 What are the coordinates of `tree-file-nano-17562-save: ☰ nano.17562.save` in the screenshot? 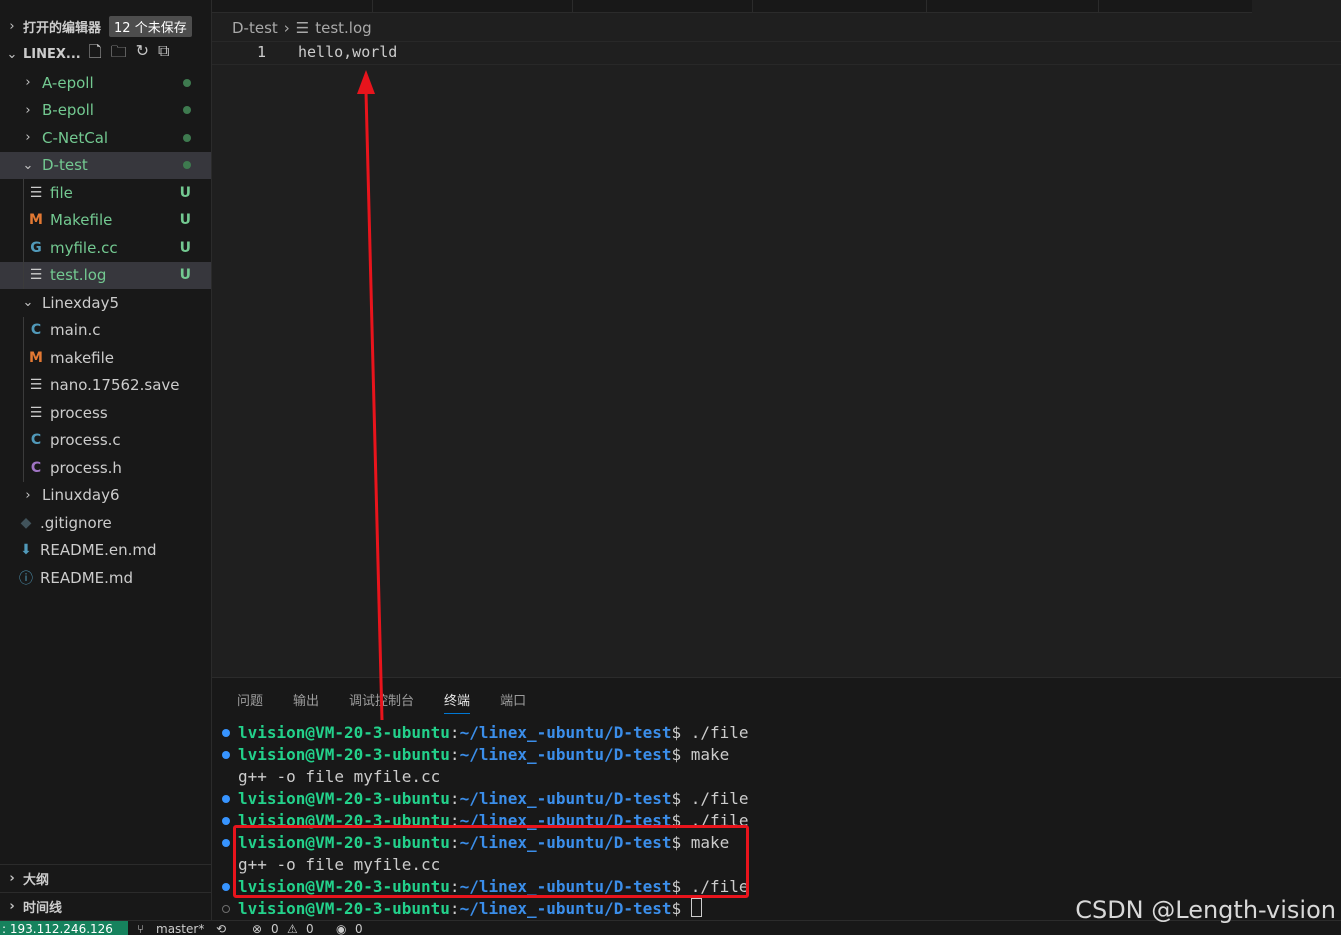 It's located at (105, 385).